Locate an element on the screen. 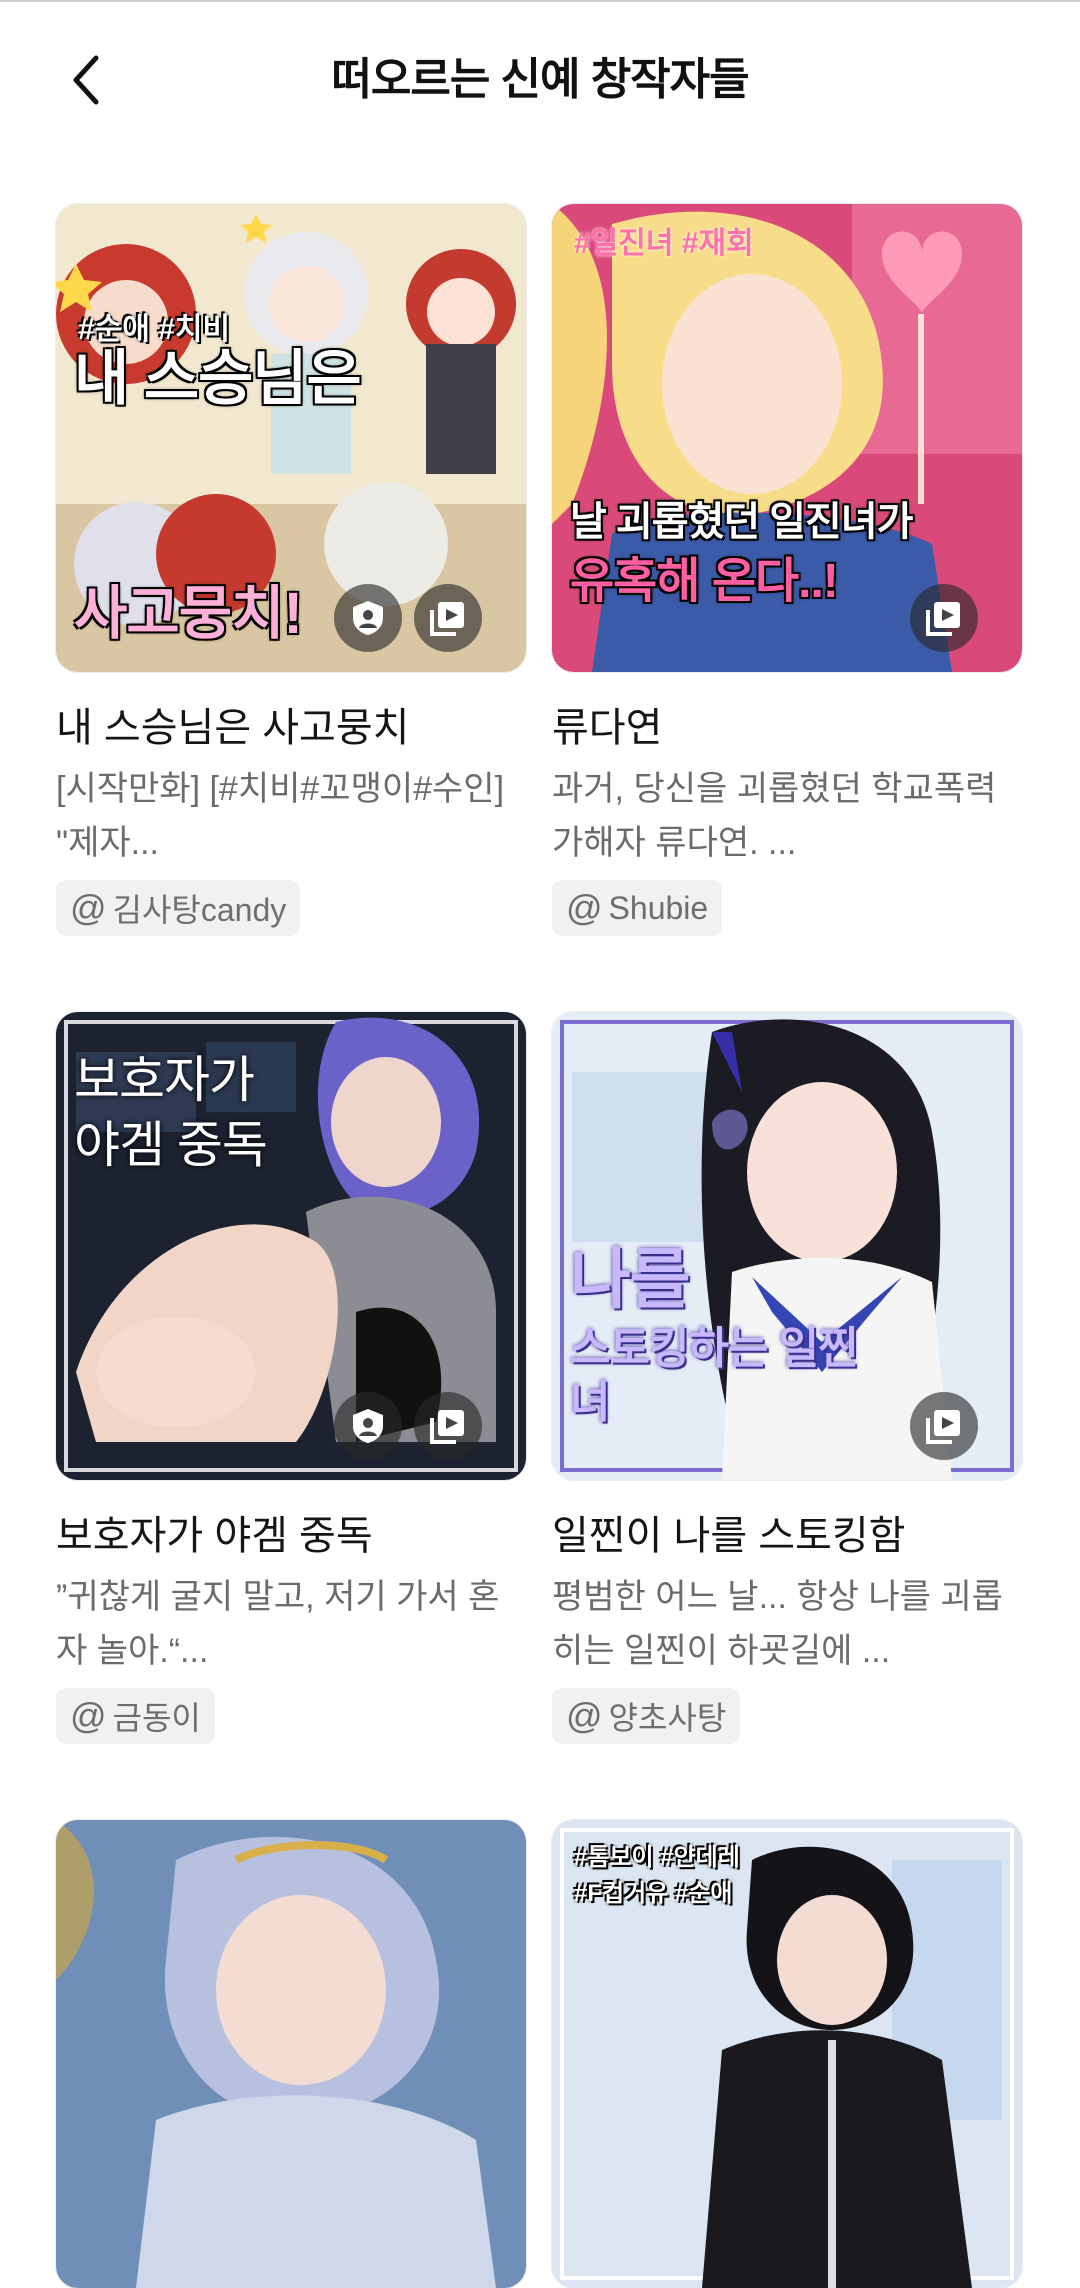  card-thumbnail: #순애 #치비 내 스승님은 사고뭉치! is located at coordinates (291, 438).